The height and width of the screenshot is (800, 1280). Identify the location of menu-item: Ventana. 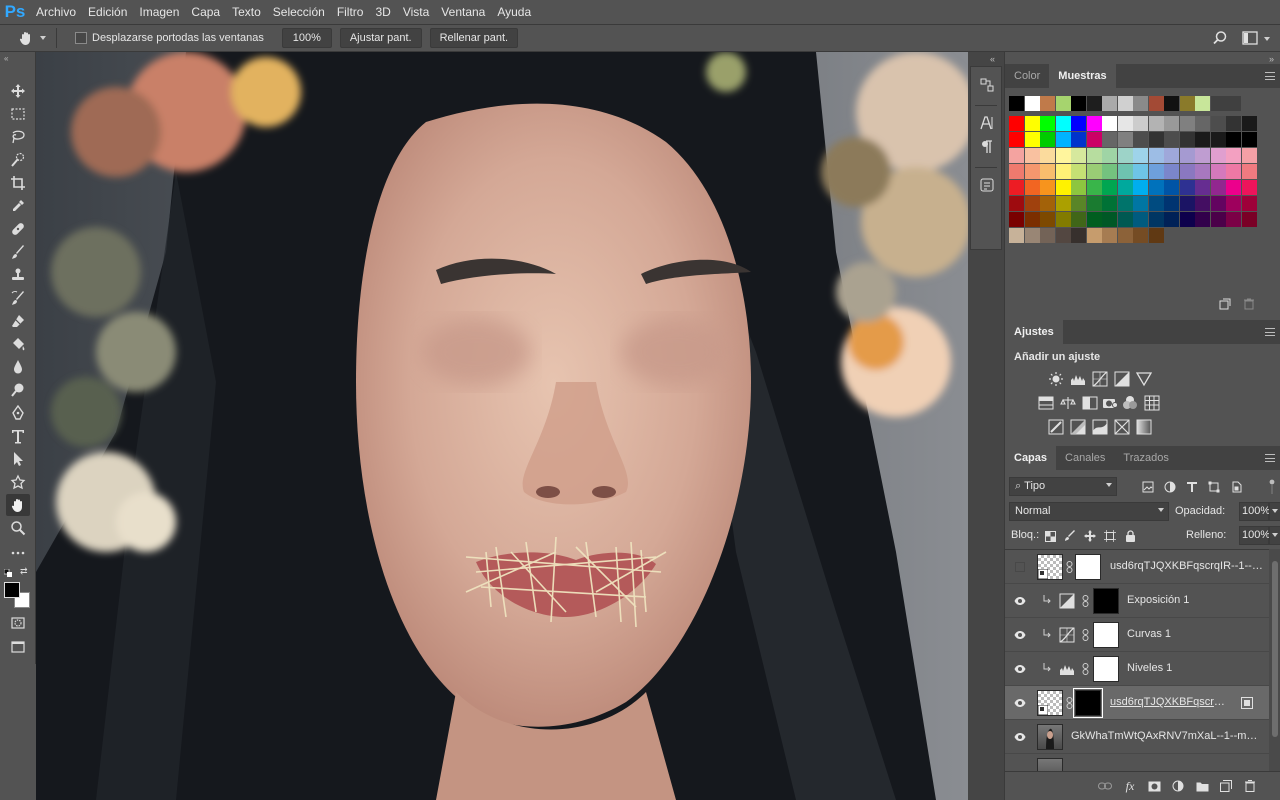
(463, 12).